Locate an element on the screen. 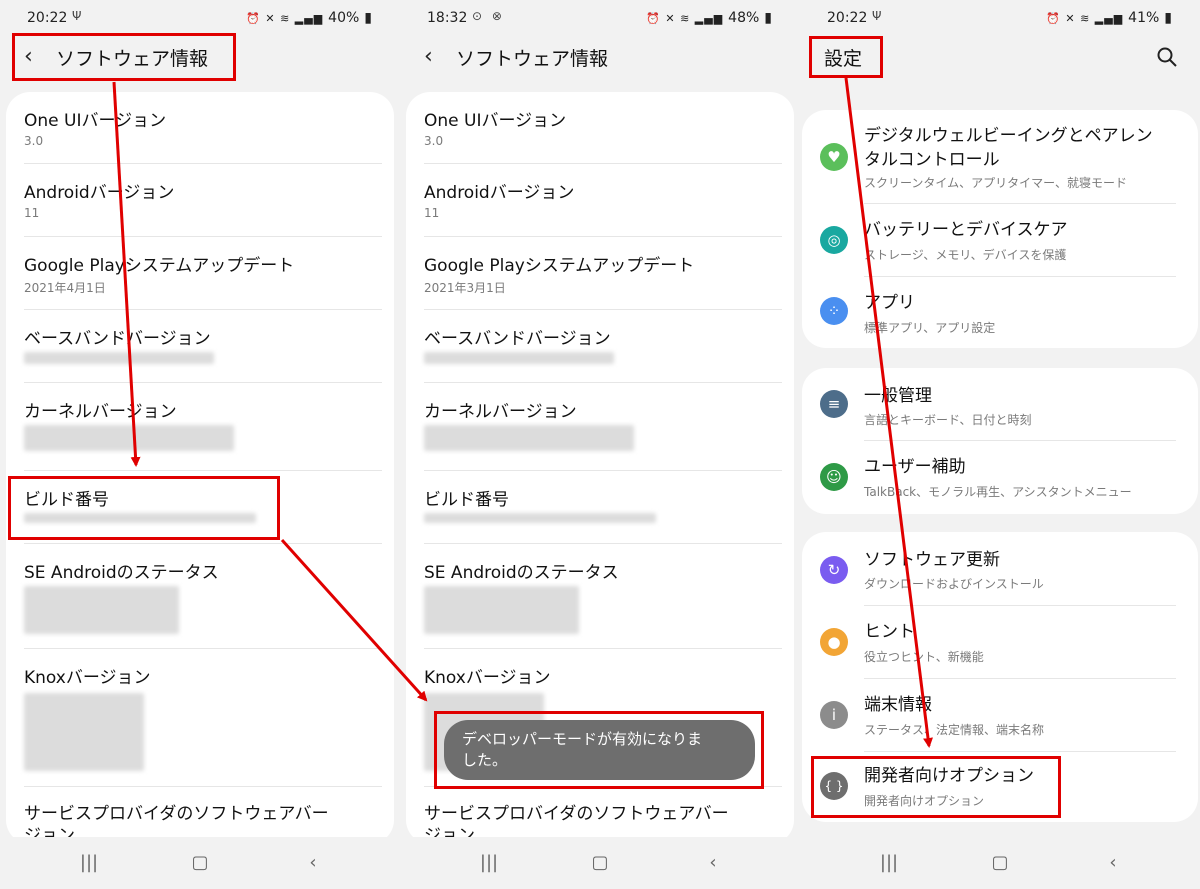 The image size is (1200, 889). setting-about-phone: i 端末情報 ステータス、法定情報、端末名称 is located at coordinates (1000, 715).